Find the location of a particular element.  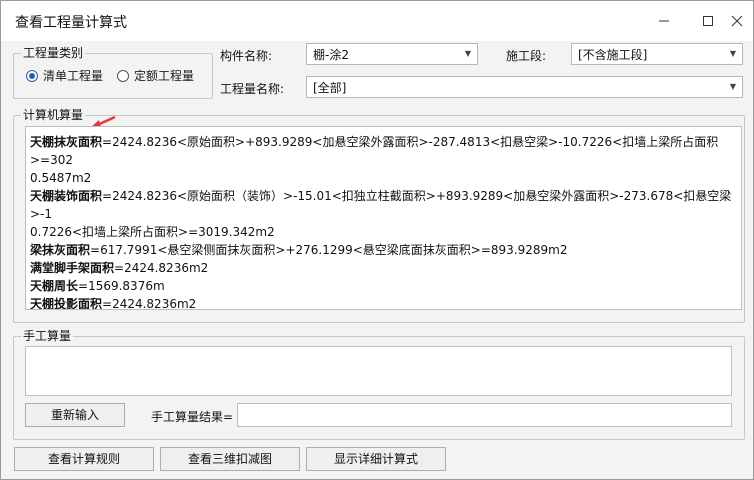

view-3d-deduction-button: 查看三维扣减图 is located at coordinates (230, 459).